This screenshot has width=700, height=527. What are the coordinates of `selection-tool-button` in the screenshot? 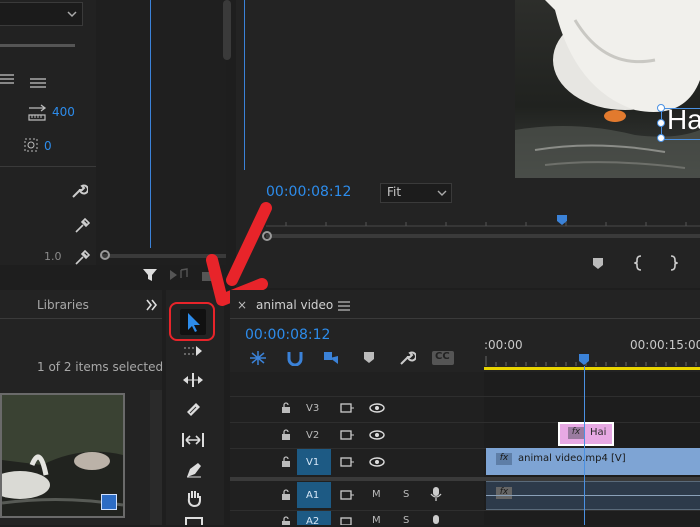 It's located at (193, 322).